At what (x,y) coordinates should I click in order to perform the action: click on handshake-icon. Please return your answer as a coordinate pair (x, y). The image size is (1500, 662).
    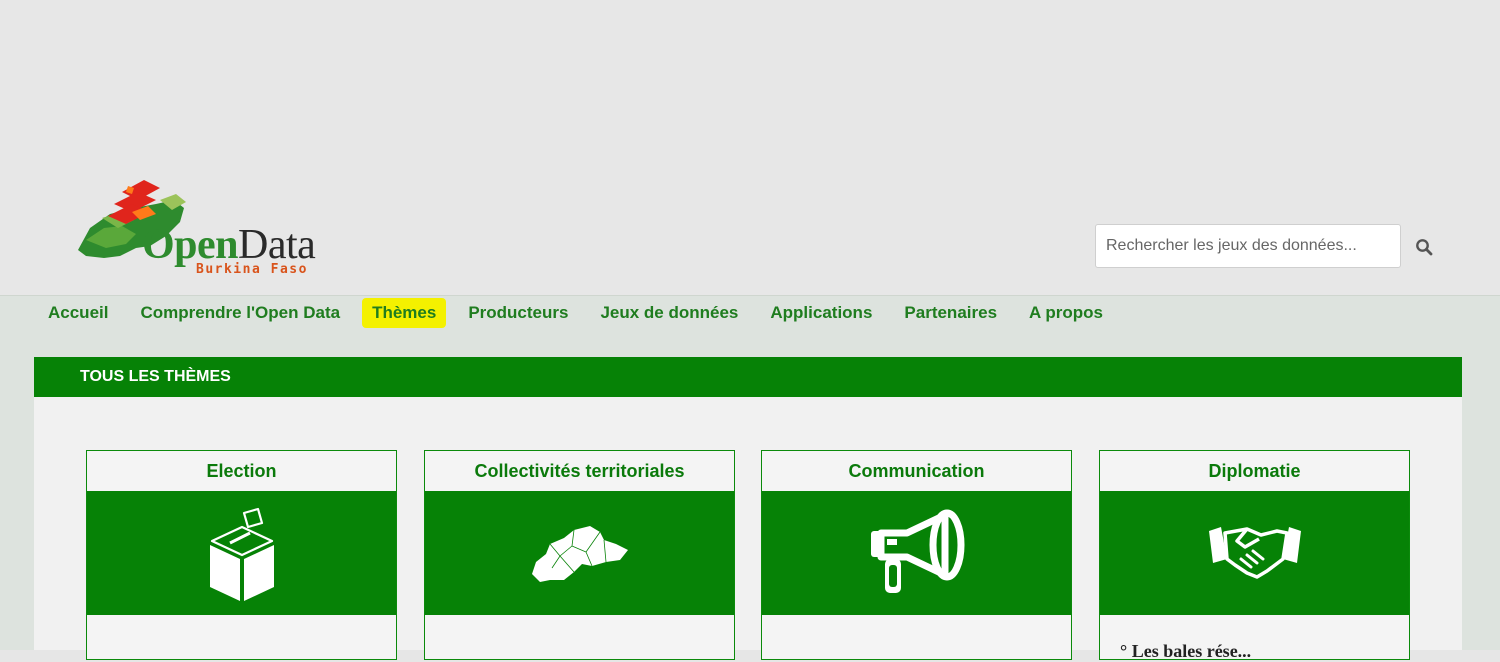
    Looking at the image, I should click on (1254, 553).